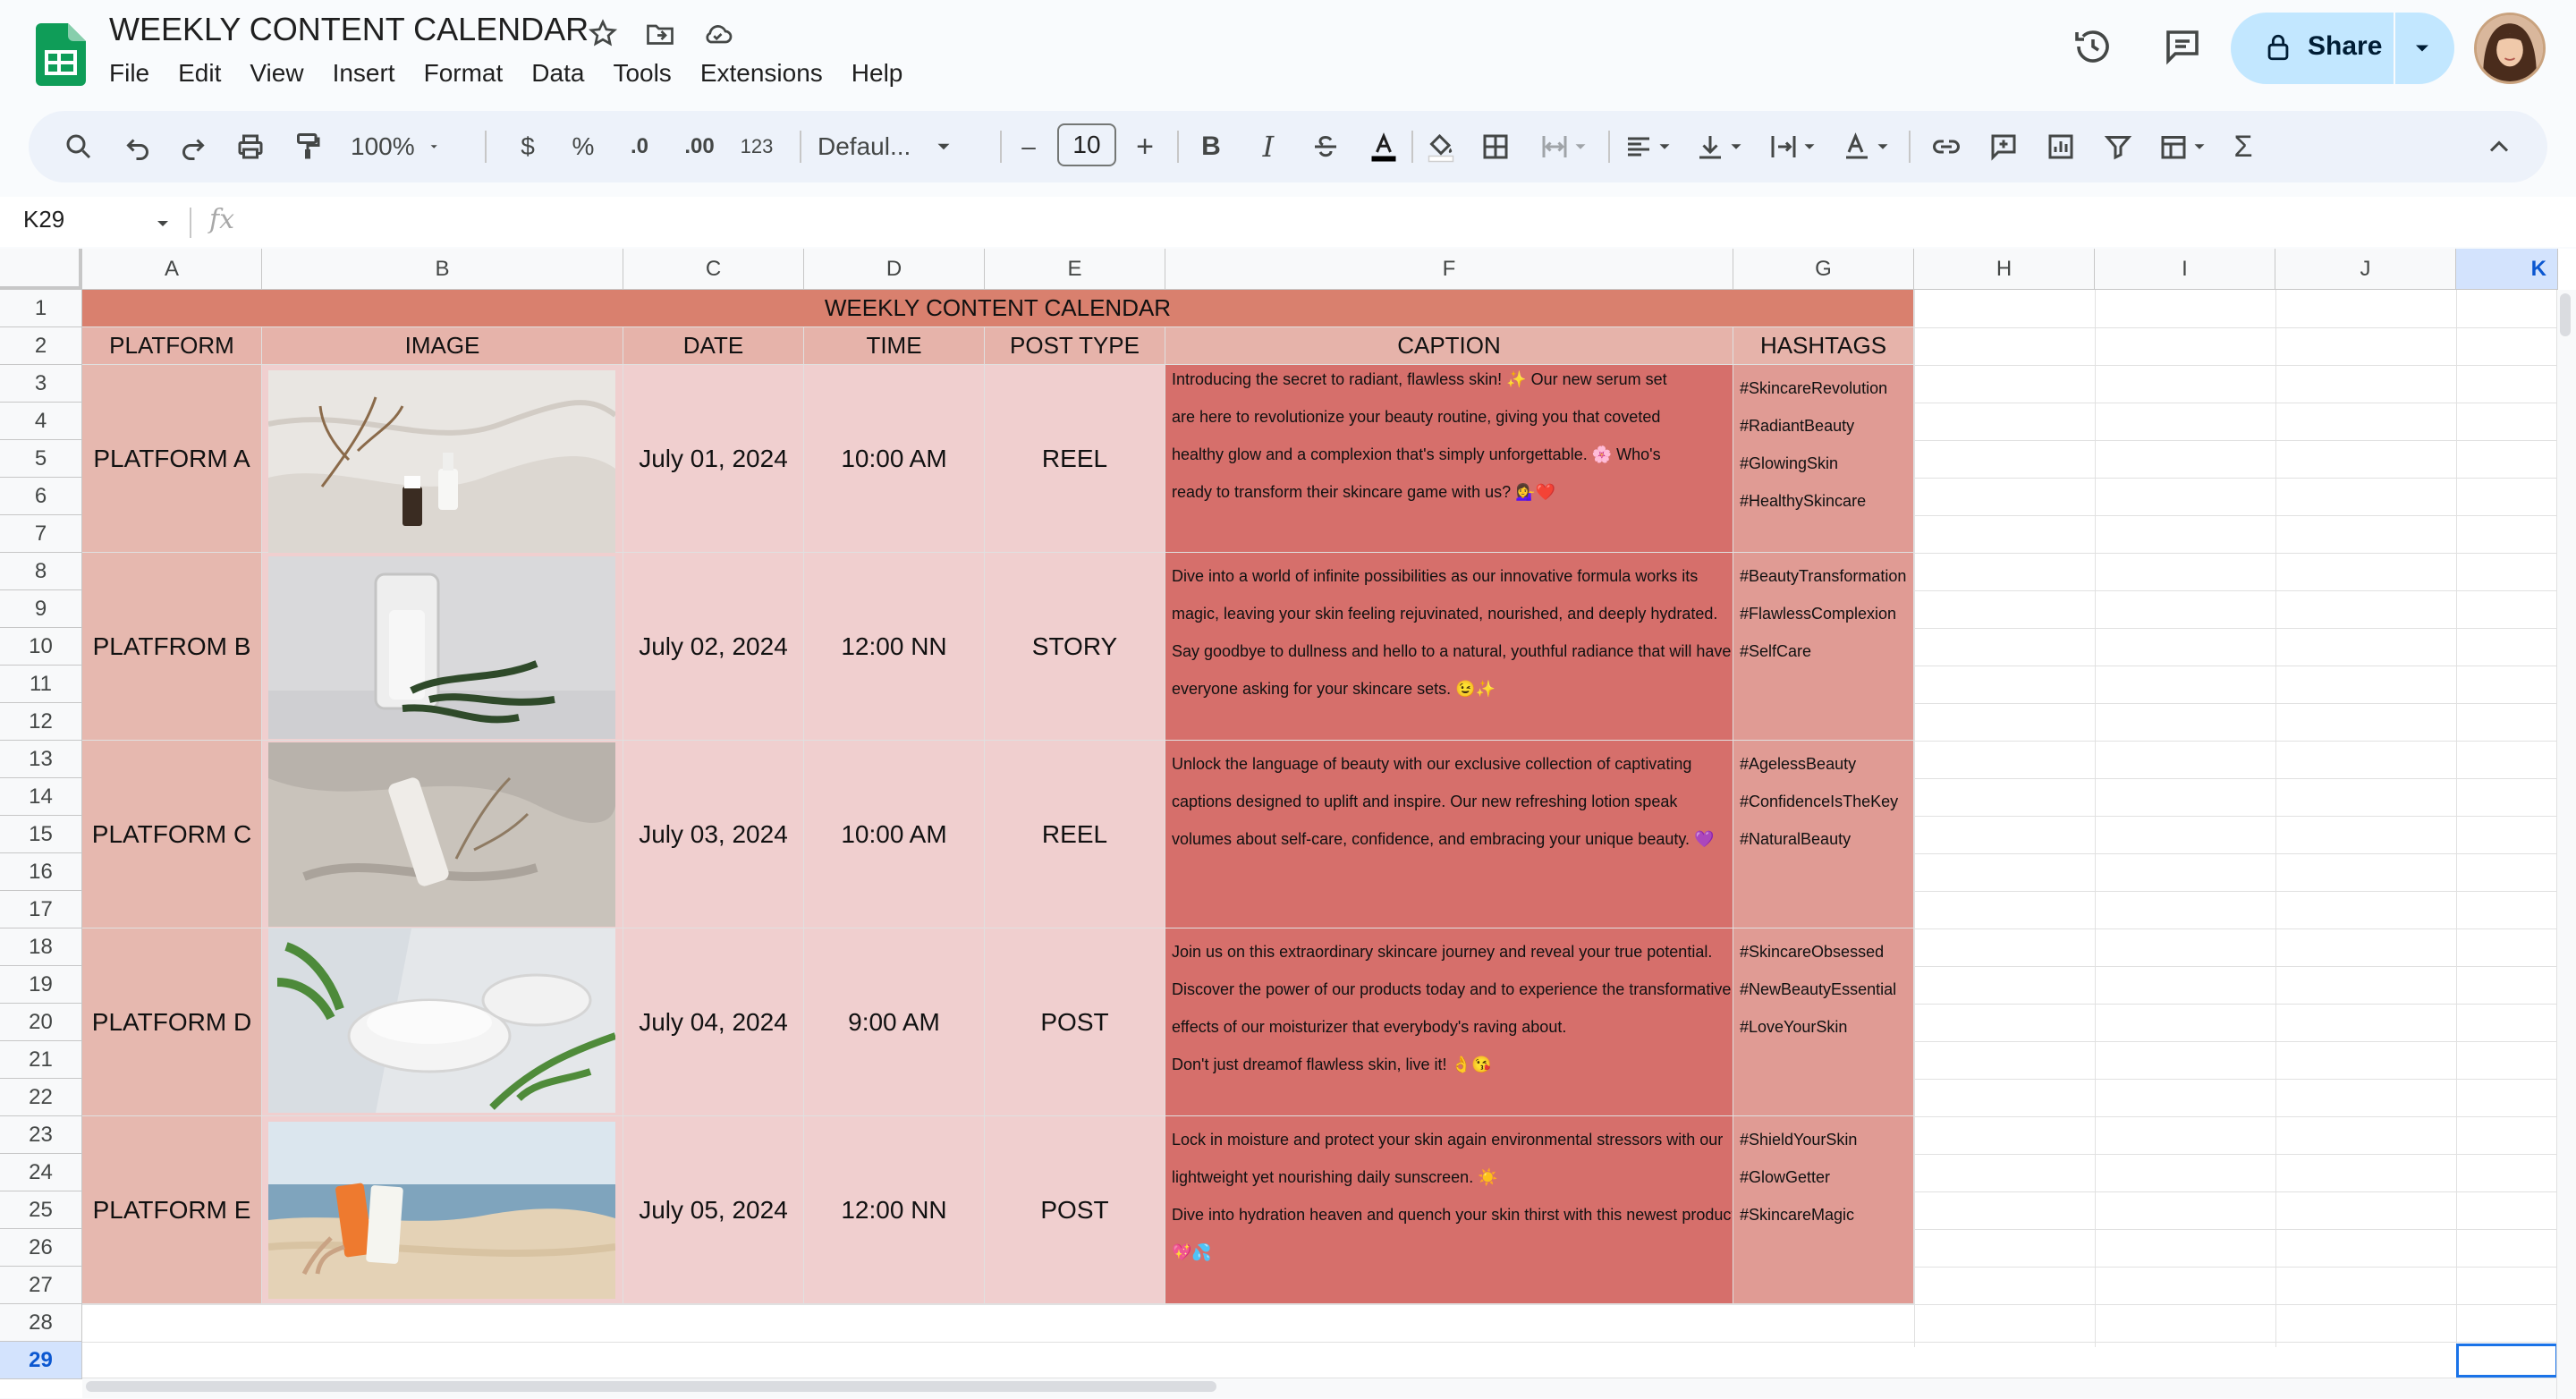 Image resolution: width=2576 pixels, height=1399 pixels. I want to click on menu-format: Format, so click(464, 73).